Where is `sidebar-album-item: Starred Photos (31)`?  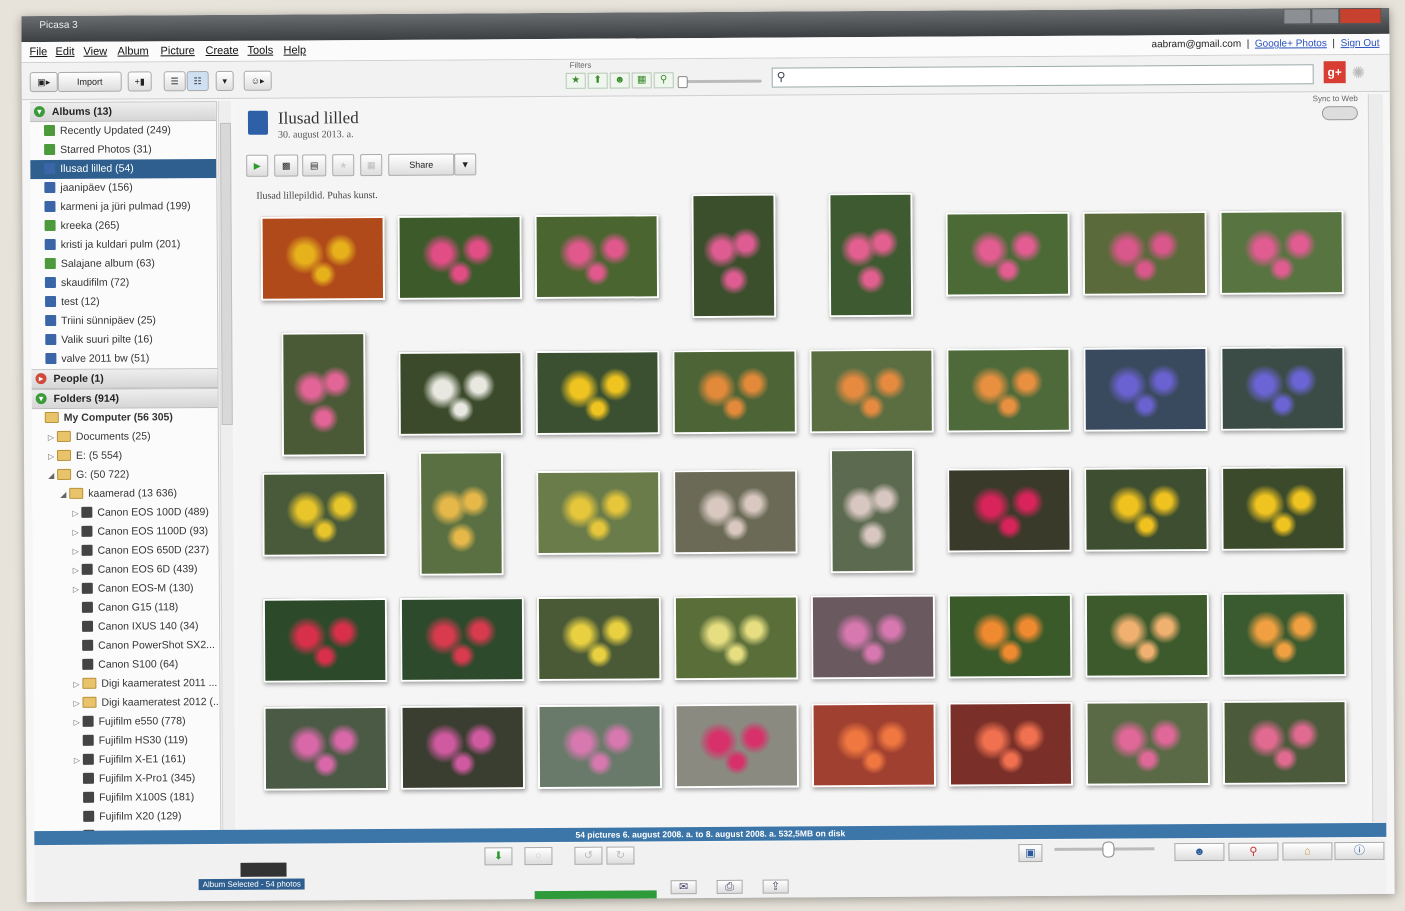
sidebar-album-item: Starred Photos (31) is located at coordinates (123, 150).